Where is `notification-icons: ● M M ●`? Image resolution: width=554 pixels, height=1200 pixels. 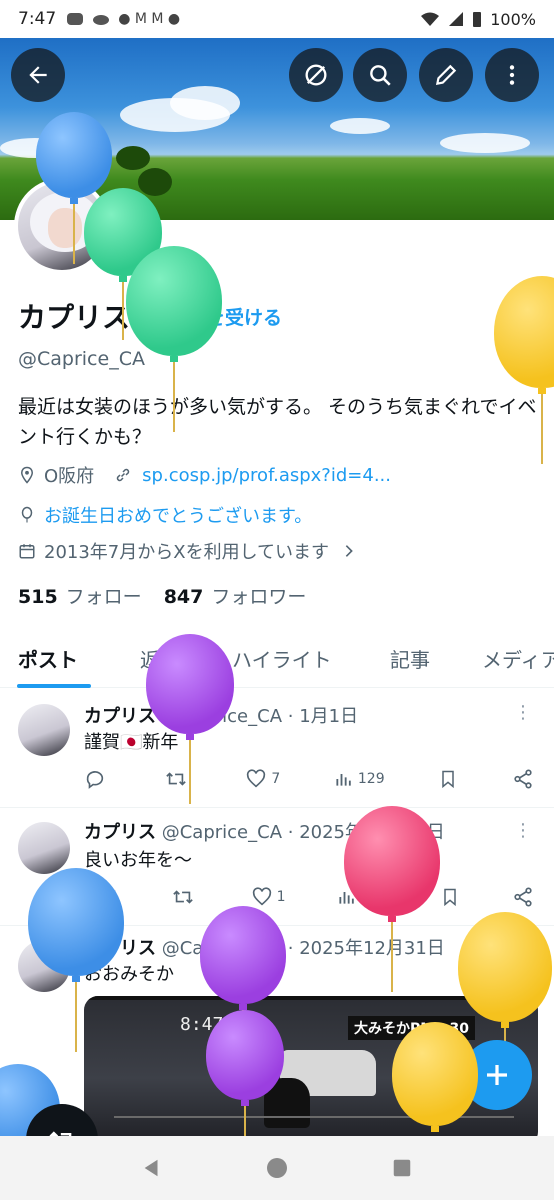 notification-icons: ● M M ● is located at coordinates (123, 19).